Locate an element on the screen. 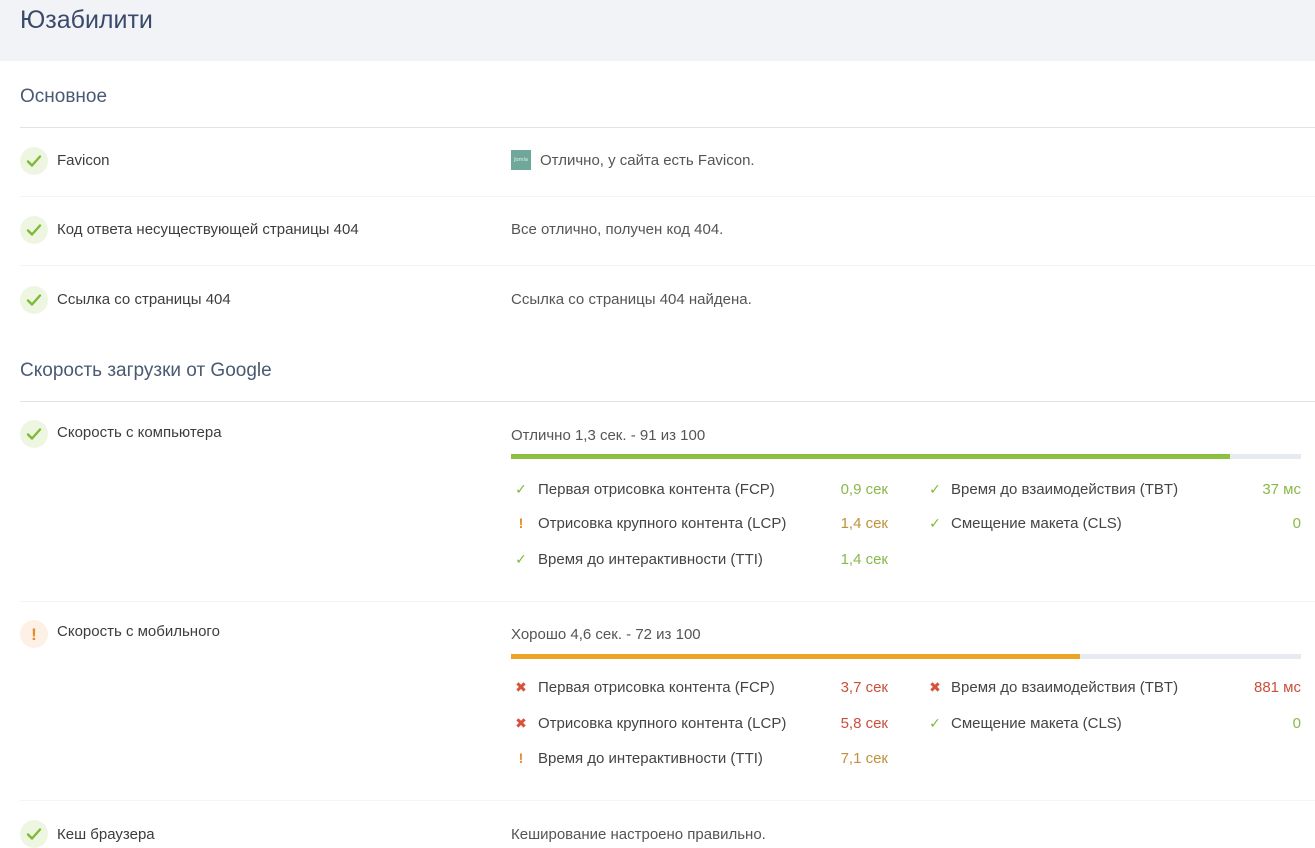 The image size is (1315, 848). metric-lcp-mobile-value: 5,8 сек is located at coordinates (864, 723).